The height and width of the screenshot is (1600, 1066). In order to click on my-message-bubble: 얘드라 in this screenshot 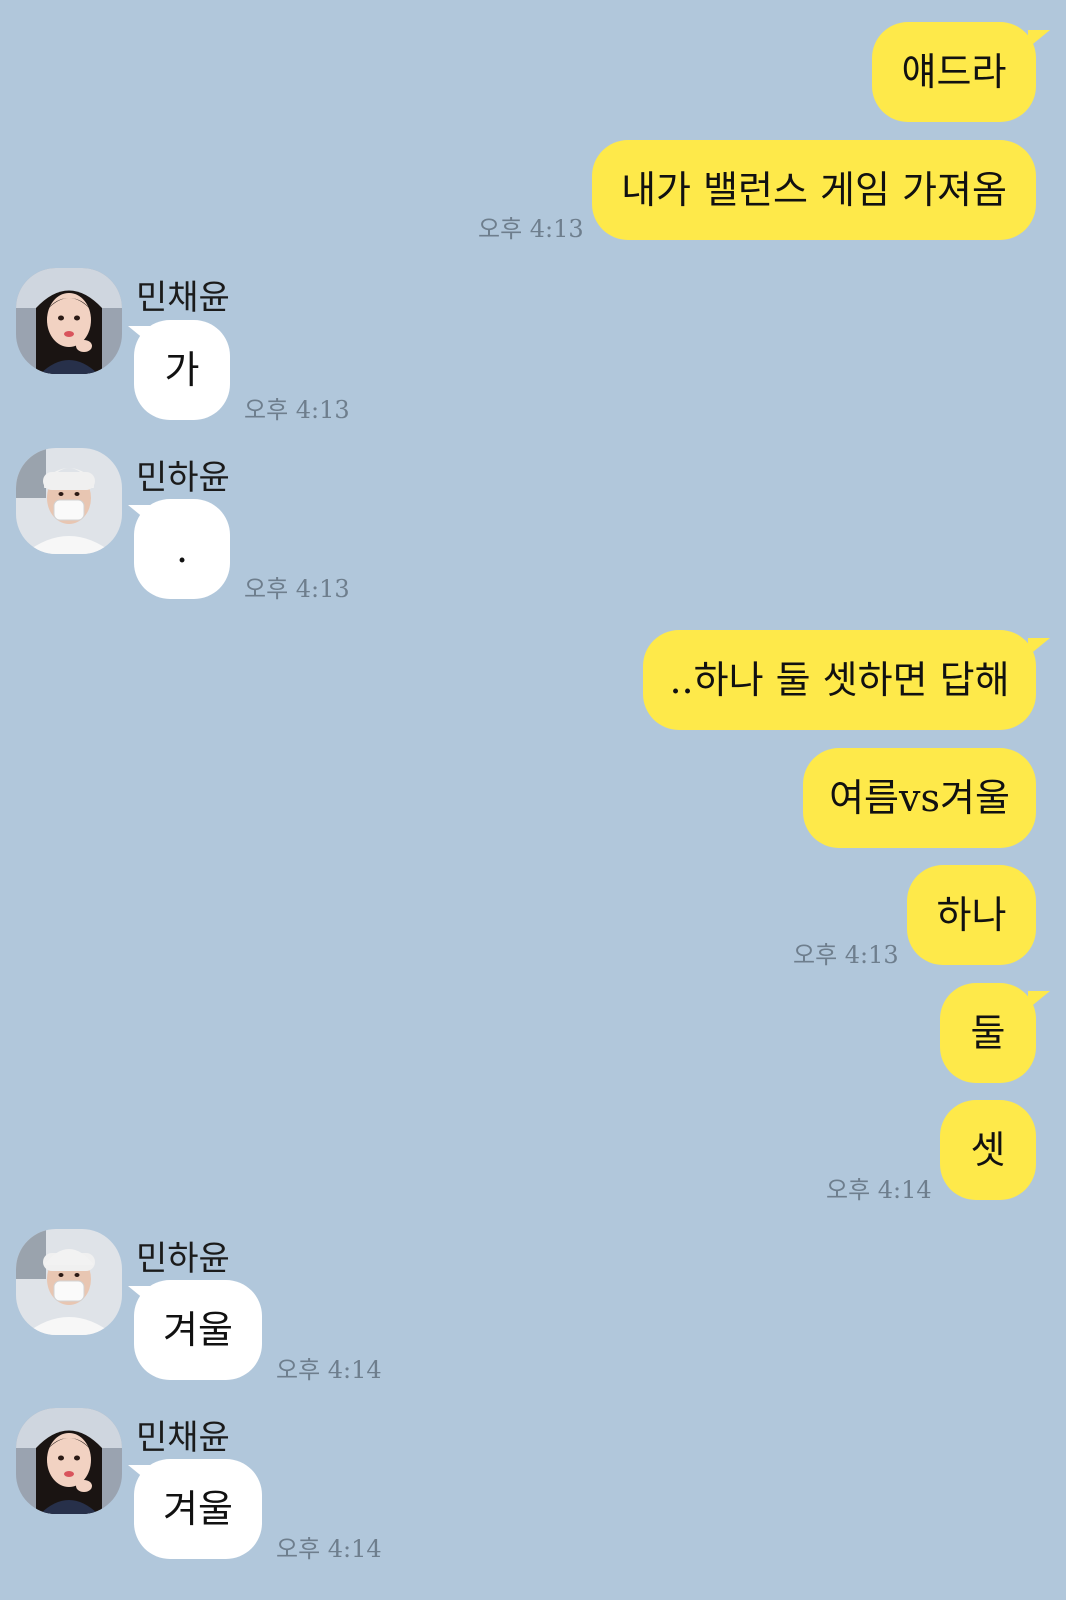, I will do `click(954, 72)`.